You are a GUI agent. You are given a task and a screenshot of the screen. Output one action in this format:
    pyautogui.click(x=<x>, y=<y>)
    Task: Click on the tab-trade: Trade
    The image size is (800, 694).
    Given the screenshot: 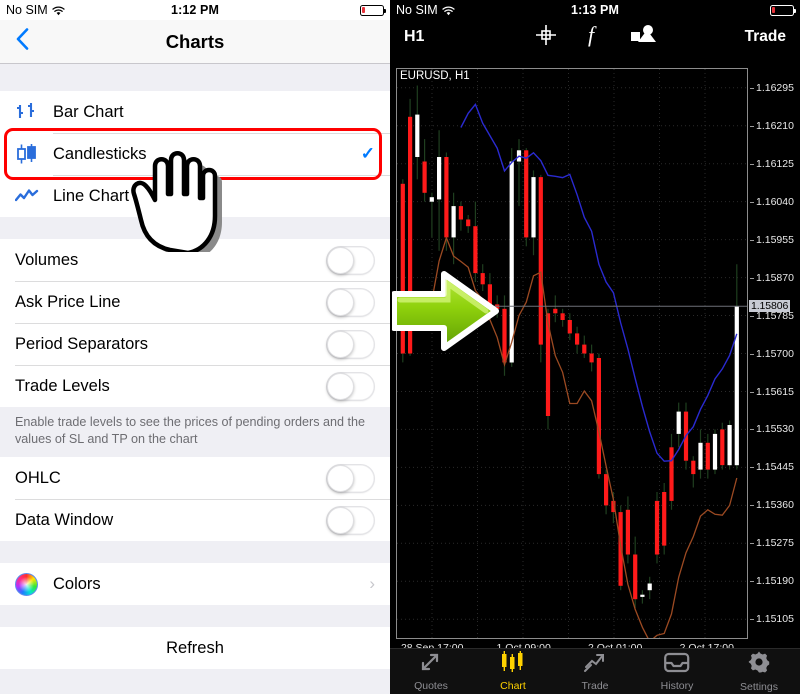 What is the action you would take?
    pyautogui.click(x=595, y=671)
    